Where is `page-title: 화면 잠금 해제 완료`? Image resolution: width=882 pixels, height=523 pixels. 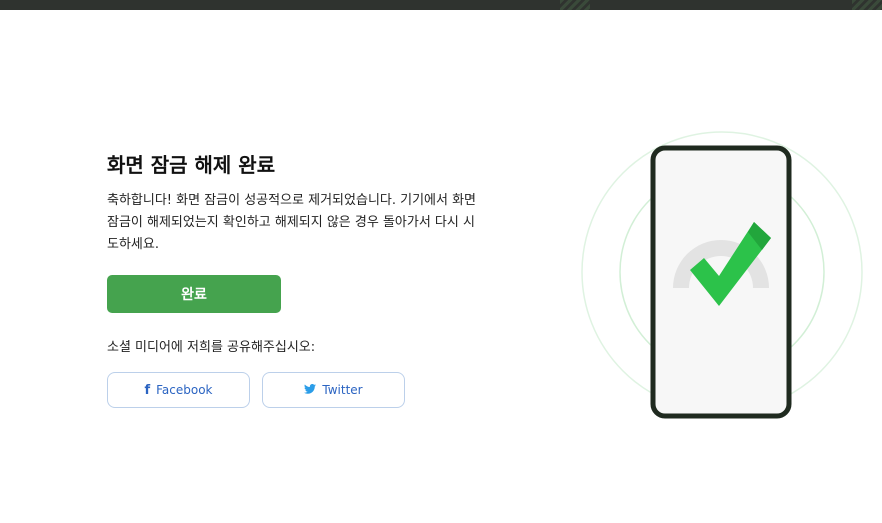 page-title: 화면 잠금 해제 완료 is located at coordinates (191, 165).